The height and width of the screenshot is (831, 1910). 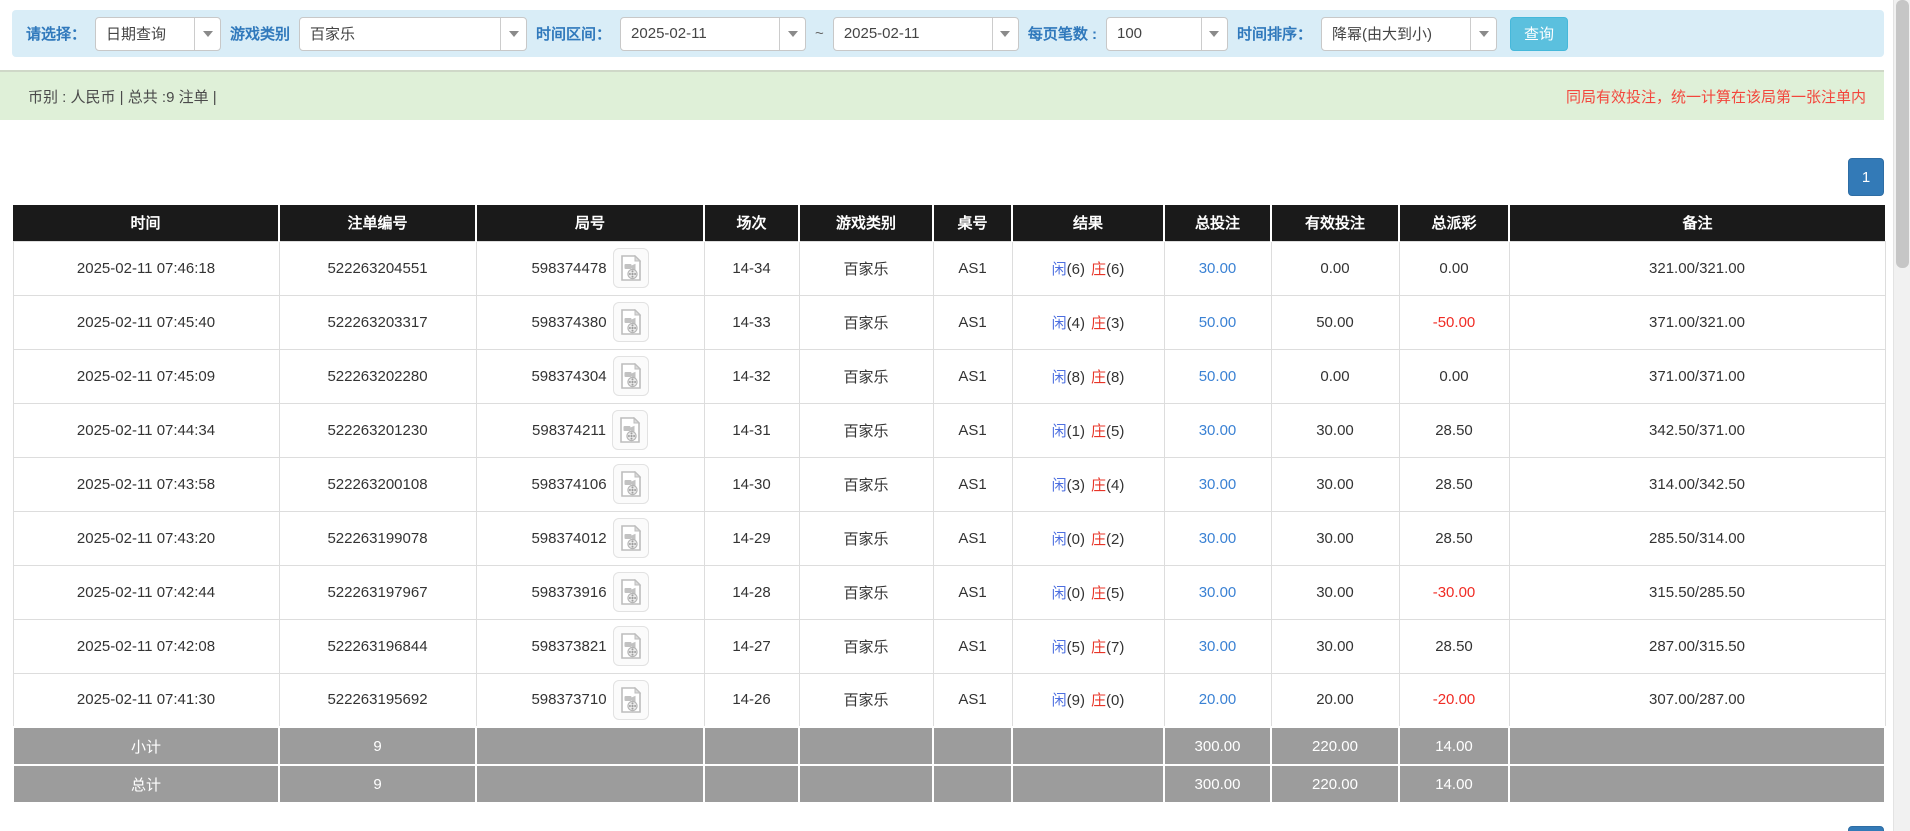 What do you see at coordinates (1697, 376) in the screenshot?
I see `cell-remark: 371.00/371.00` at bounding box center [1697, 376].